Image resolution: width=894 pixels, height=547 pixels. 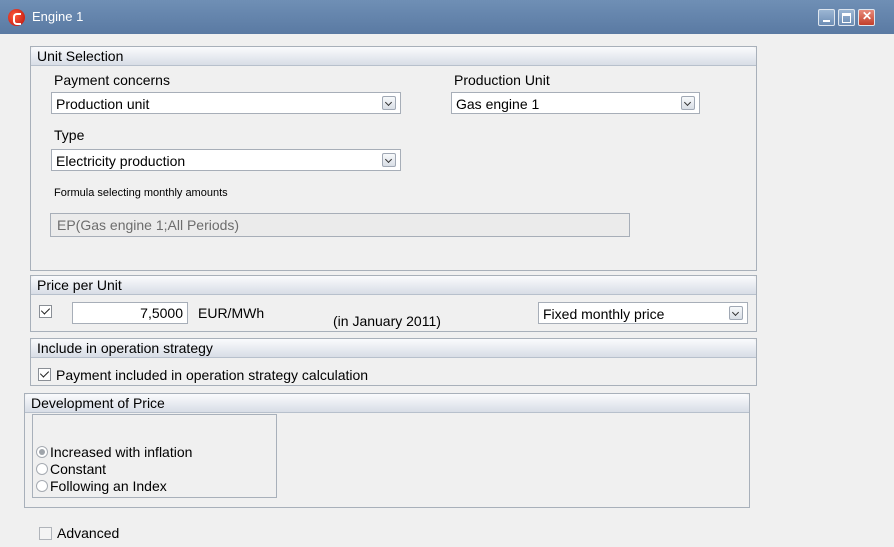 What do you see at coordinates (502, 80) in the screenshot?
I see `production-unit-label: Production Unit` at bounding box center [502, 80].